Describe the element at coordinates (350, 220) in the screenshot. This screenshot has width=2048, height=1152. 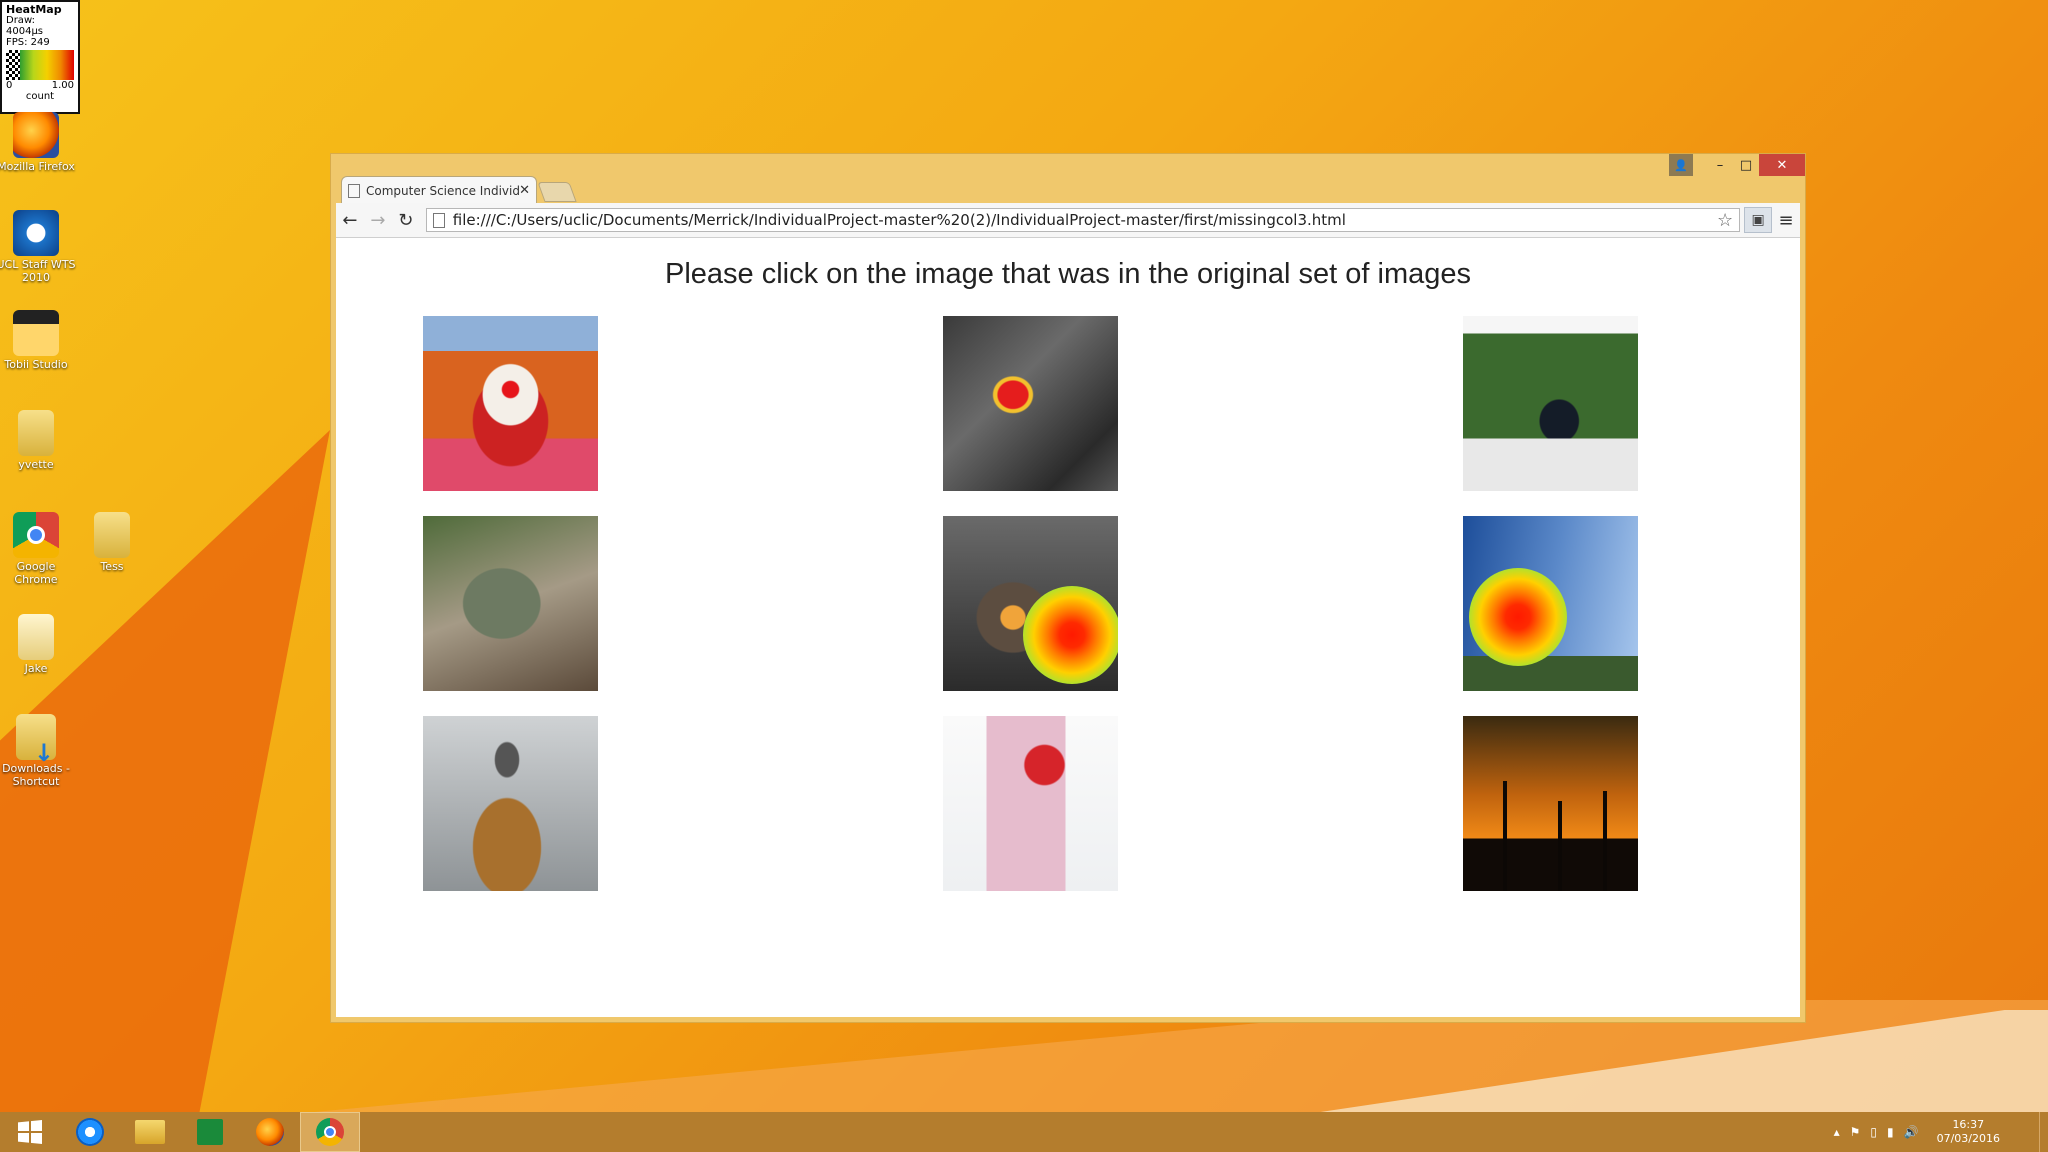
I see `back-arrow-icon: ←` at that location.